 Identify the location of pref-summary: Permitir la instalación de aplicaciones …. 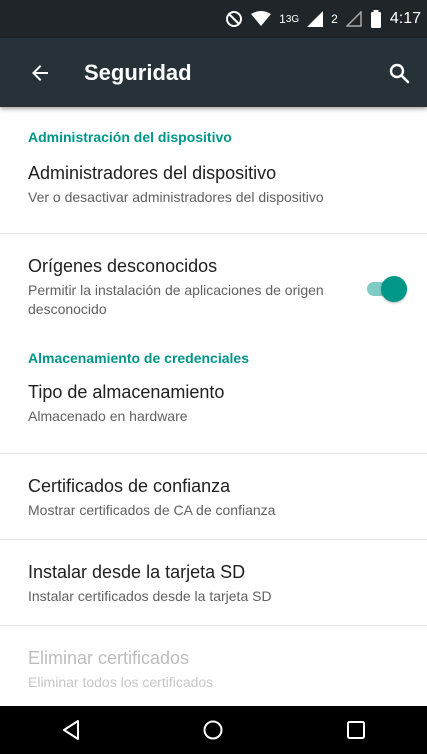
(176, 299).